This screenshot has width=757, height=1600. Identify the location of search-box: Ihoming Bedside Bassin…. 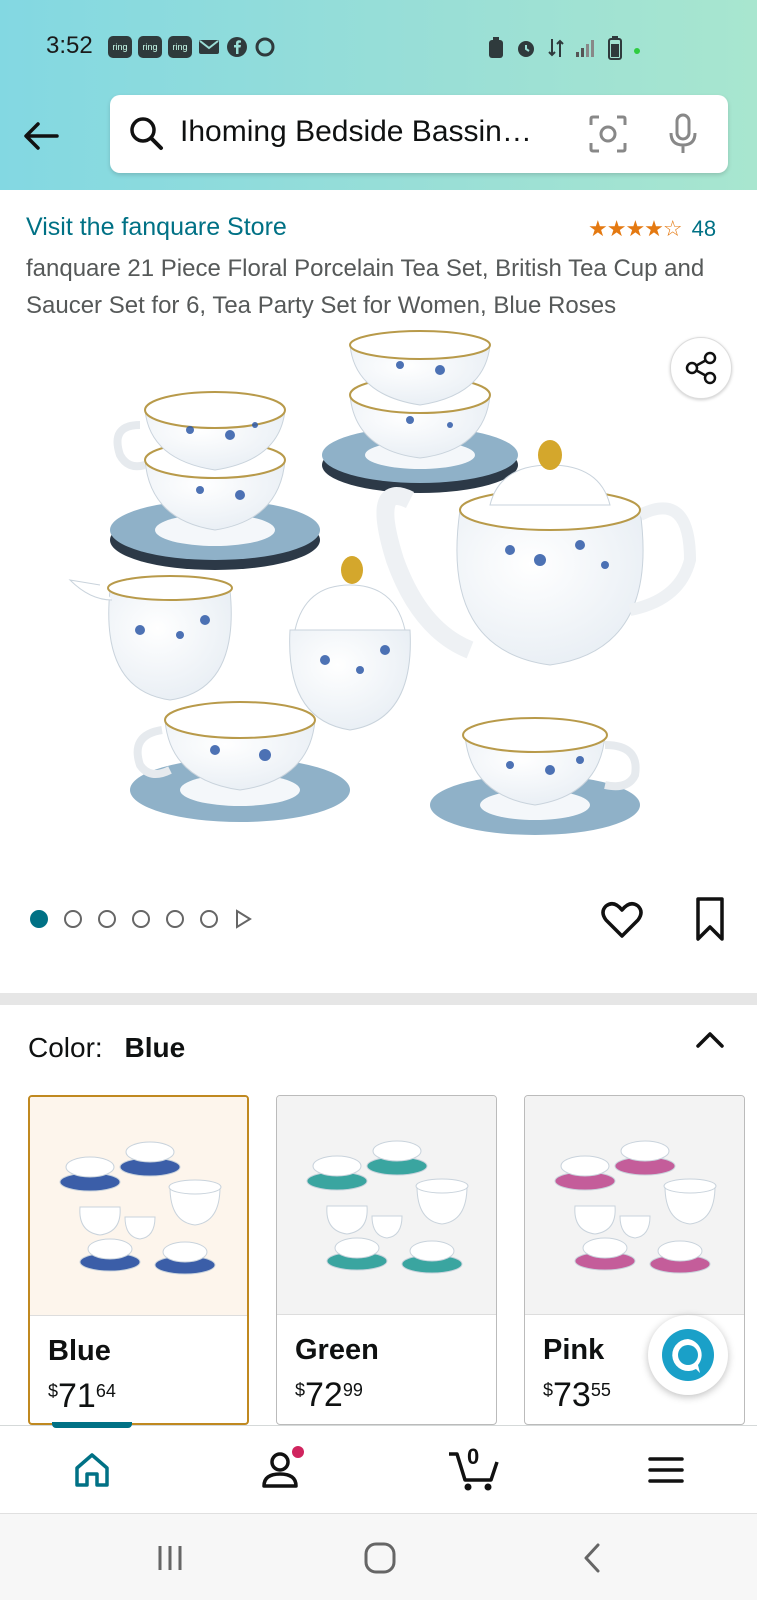
(419, 134).